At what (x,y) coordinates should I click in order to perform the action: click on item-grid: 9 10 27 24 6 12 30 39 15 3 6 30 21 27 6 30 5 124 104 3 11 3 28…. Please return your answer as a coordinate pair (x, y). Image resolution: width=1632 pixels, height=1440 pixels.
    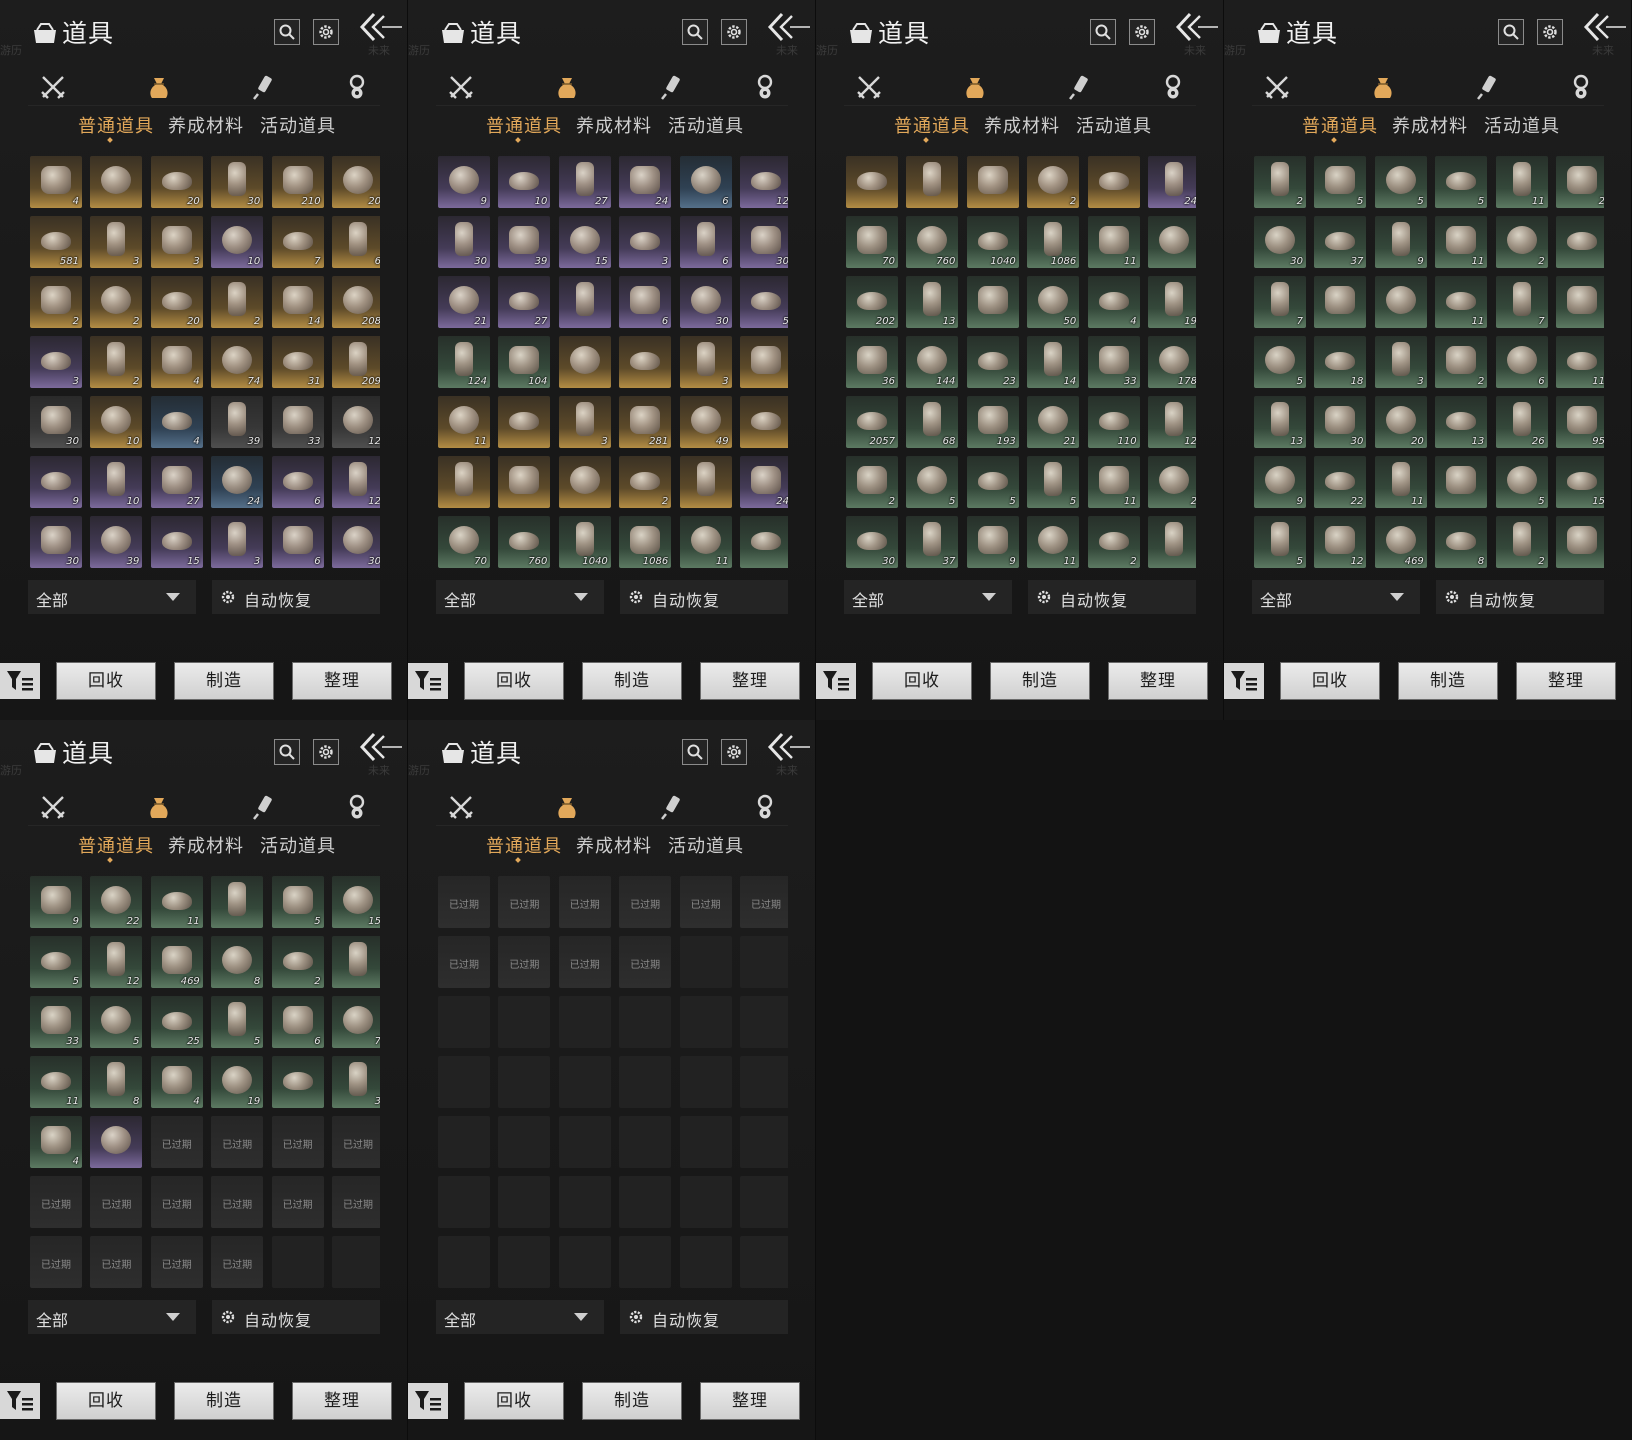
    Looking at the image, I should click on (613, 366).